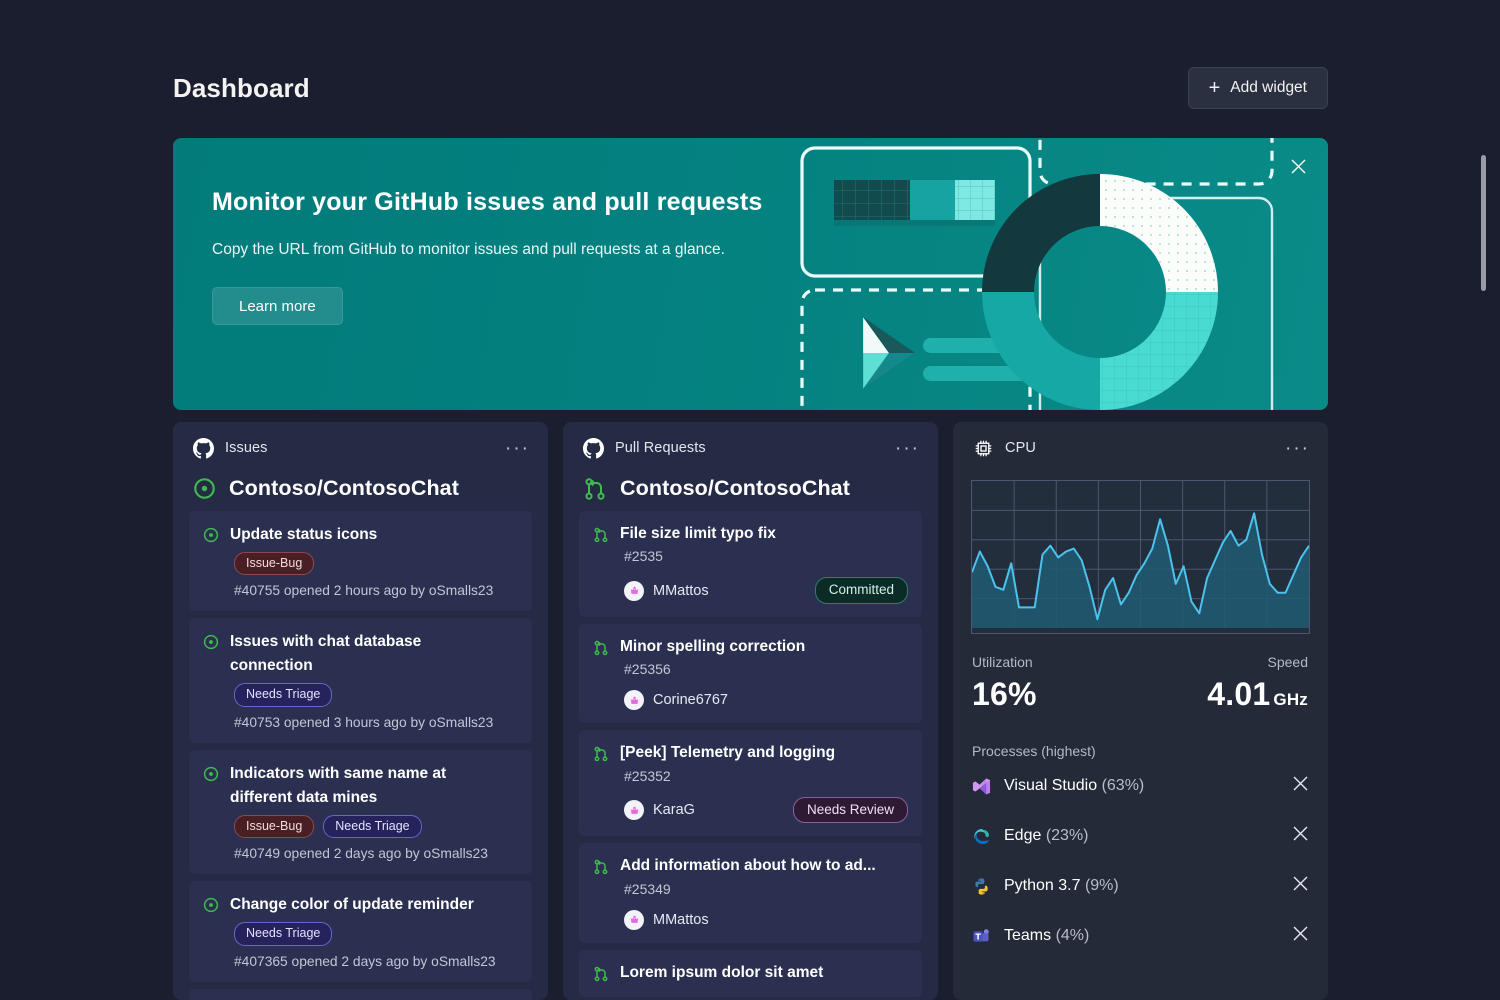 This screenshot has width=1500, height=1000. Describe the element at coordinates (1004, 694) in the screenshot. I see `utilization-value: 16%` at that location.